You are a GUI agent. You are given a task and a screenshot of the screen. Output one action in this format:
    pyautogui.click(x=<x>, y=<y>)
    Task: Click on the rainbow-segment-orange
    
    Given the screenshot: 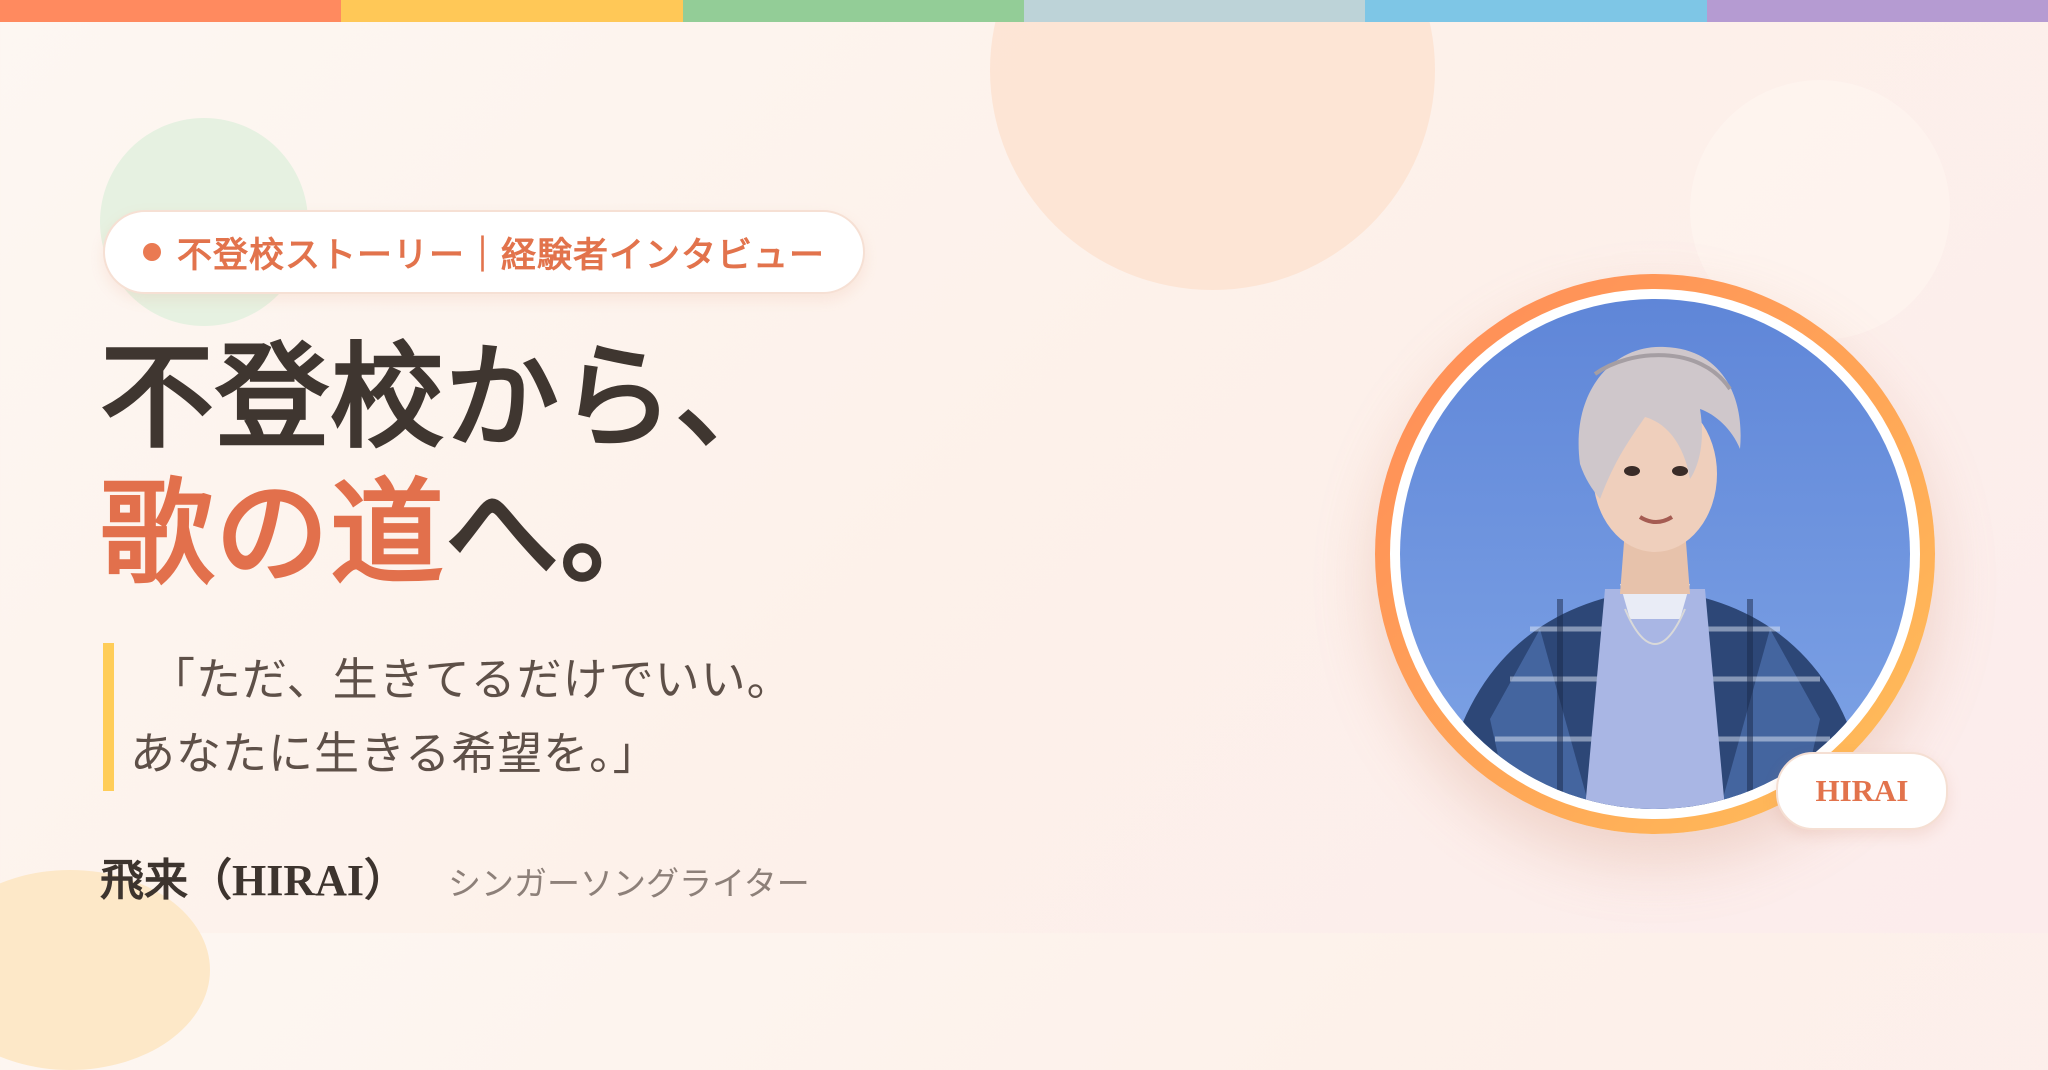 What is the action you would take?
    pyautogui.click(x=171, y=11)
    